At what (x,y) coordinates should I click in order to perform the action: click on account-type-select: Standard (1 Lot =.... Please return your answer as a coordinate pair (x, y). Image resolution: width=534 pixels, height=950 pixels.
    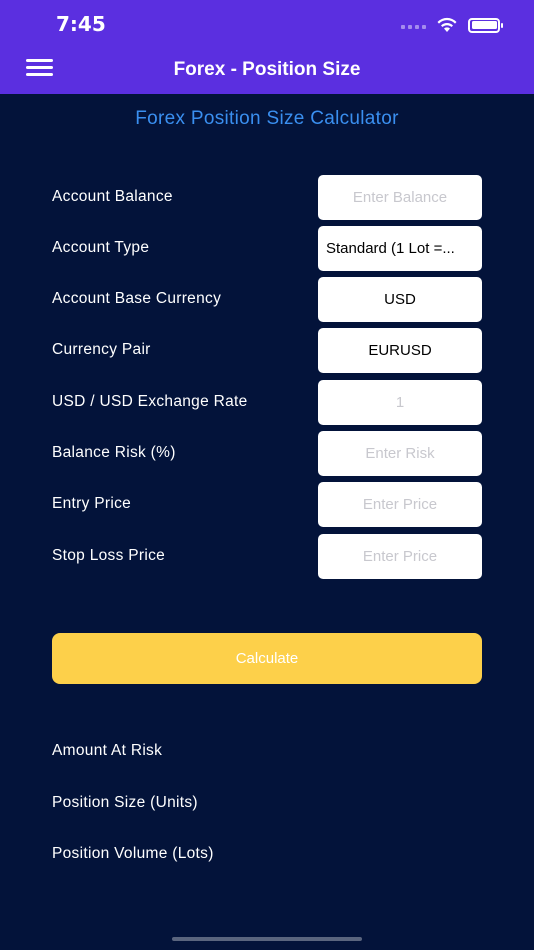
    Looking at the image, I should click on (400, 248).